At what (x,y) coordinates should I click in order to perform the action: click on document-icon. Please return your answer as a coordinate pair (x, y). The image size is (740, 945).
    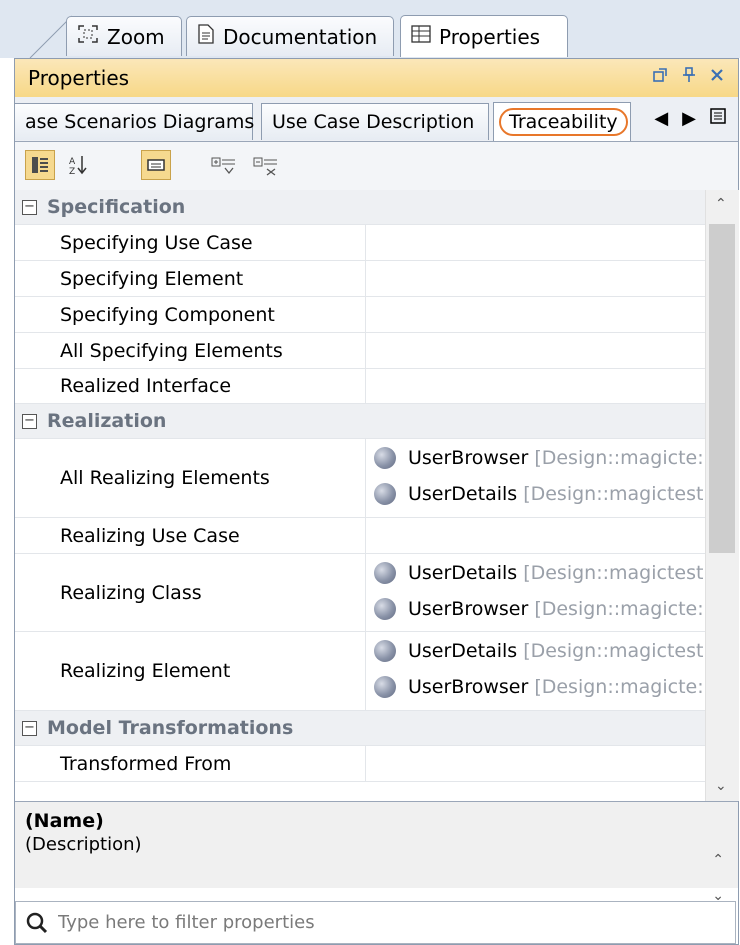
    Looking at the image, I should click on (206, 36).